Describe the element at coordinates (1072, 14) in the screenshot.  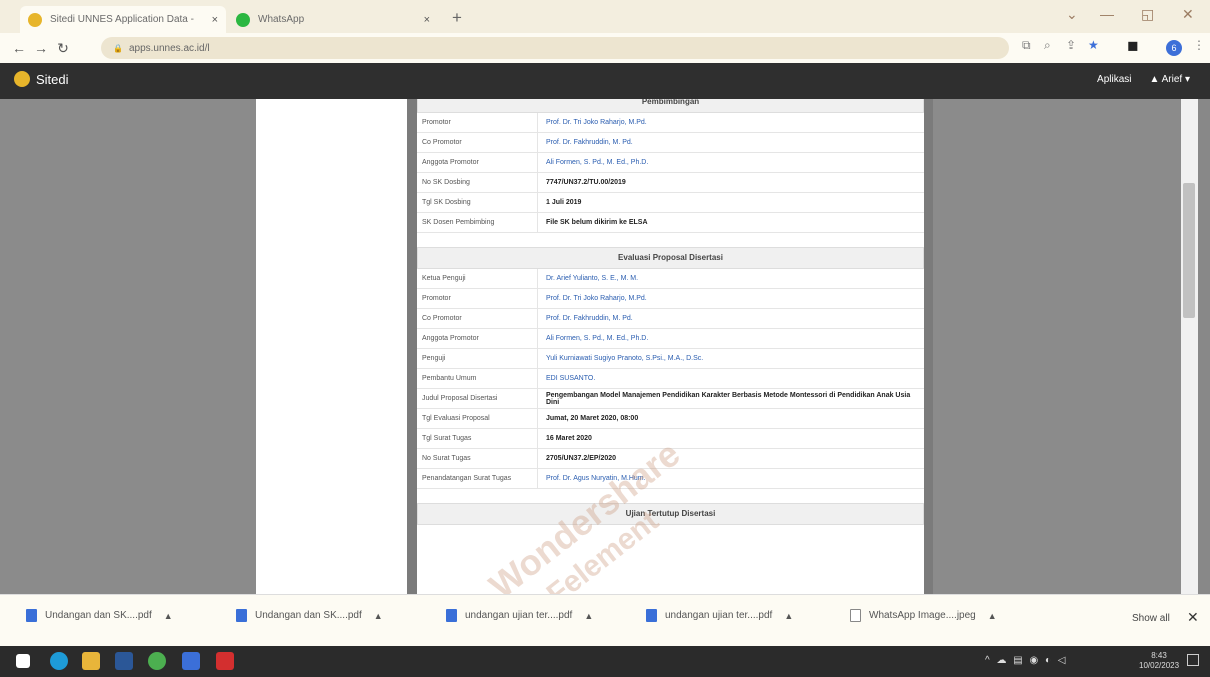
I see `tab-search-icon: ⌄` at that location.